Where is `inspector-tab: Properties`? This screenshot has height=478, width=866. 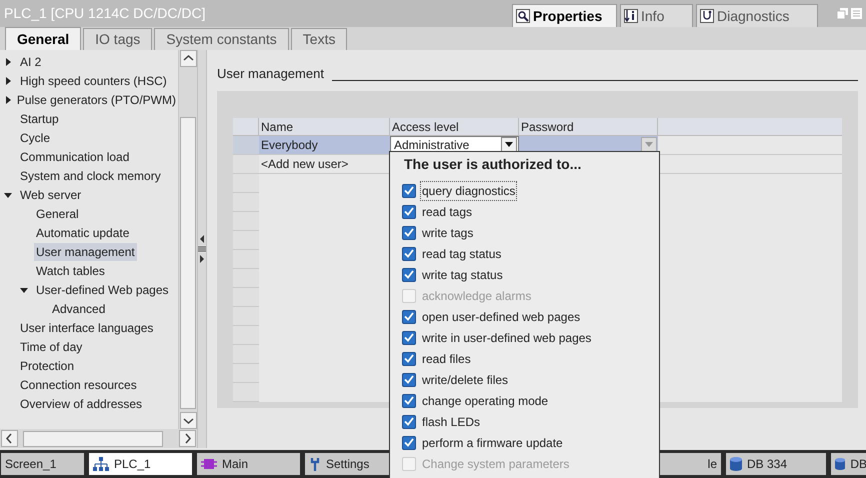
inspector-tab: Properties is located at coordinates (564, 15).